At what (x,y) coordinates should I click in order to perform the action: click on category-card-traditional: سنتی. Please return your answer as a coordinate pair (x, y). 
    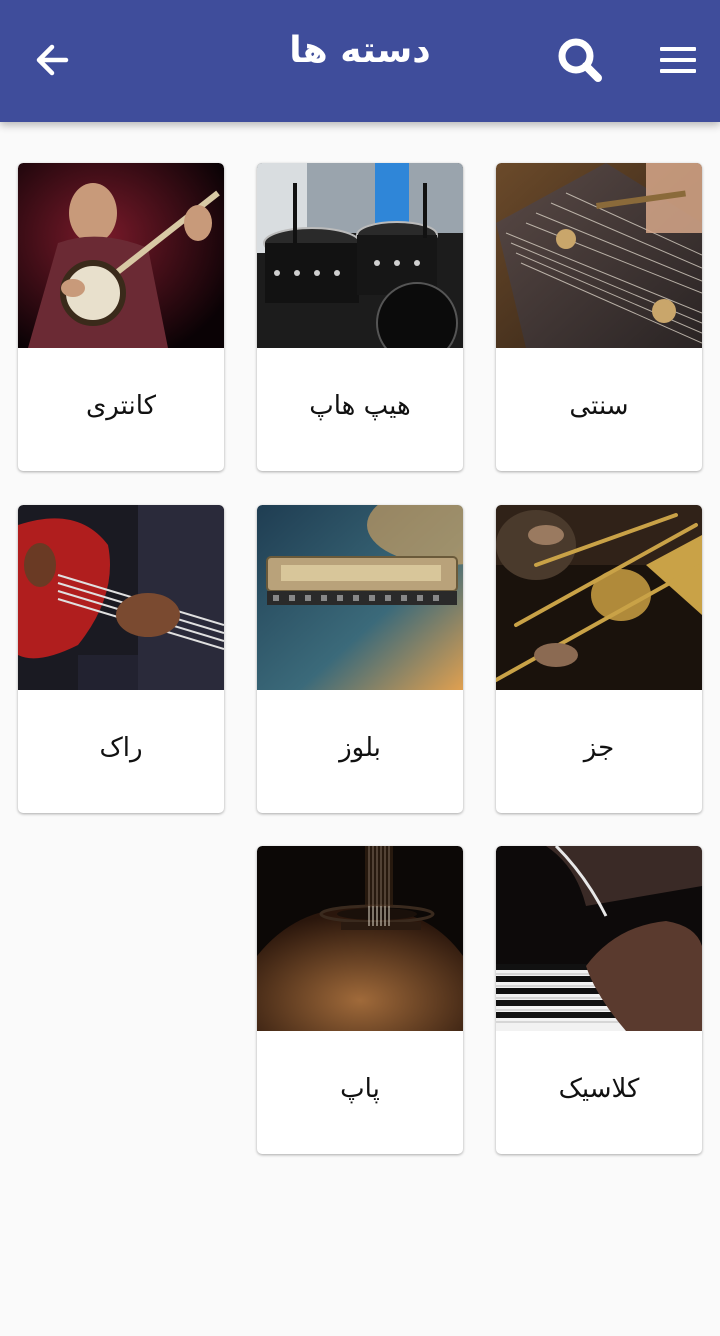
    Looking at the image, I should click on (599, 317).